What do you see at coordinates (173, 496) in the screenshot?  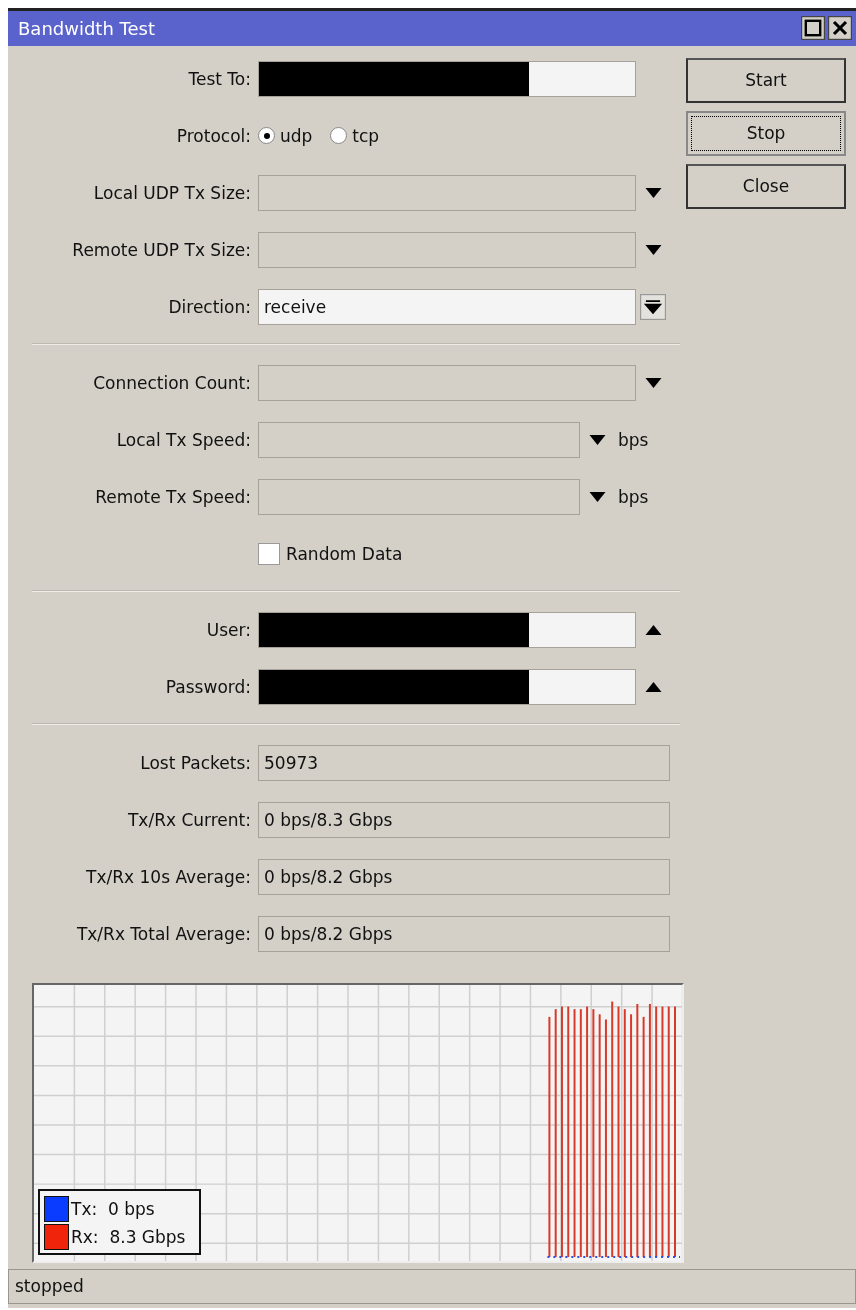 I see `field-label: Remote Tx Speed:` at bounding box center [173, 496].